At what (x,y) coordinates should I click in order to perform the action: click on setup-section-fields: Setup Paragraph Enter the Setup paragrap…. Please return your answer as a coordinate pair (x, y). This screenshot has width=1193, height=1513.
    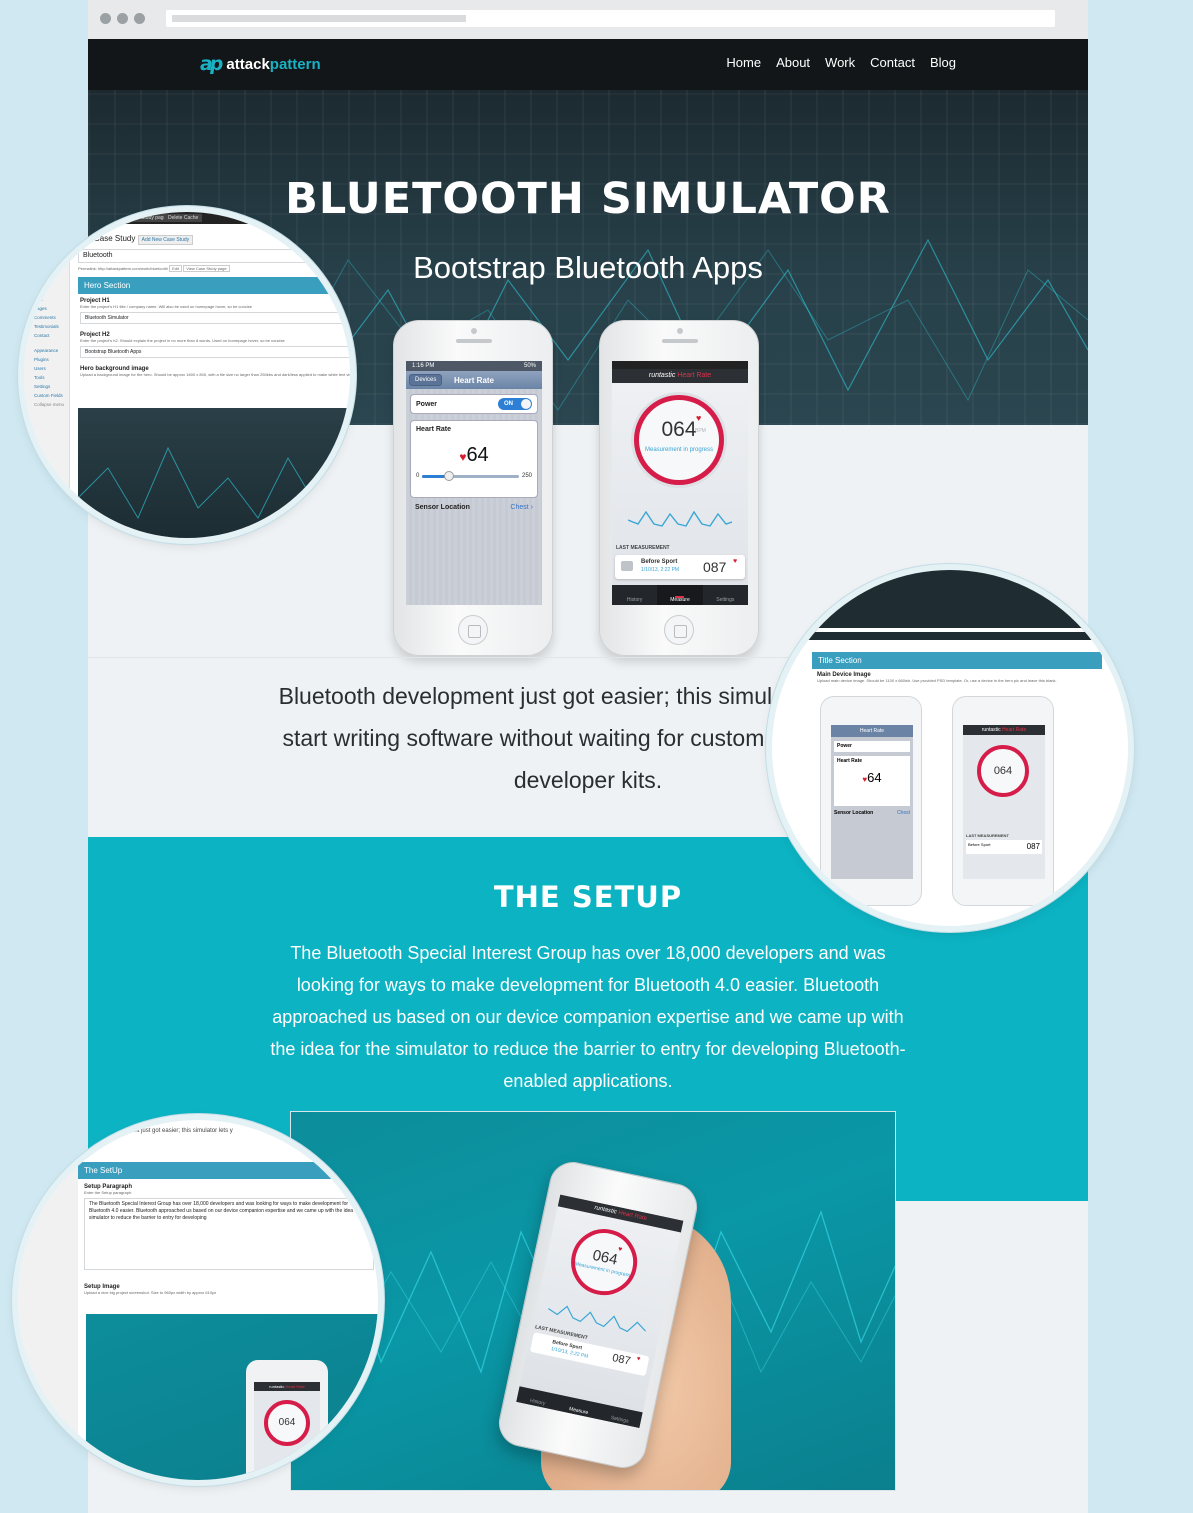
    Looking at the image, I should click on (228, 1239).